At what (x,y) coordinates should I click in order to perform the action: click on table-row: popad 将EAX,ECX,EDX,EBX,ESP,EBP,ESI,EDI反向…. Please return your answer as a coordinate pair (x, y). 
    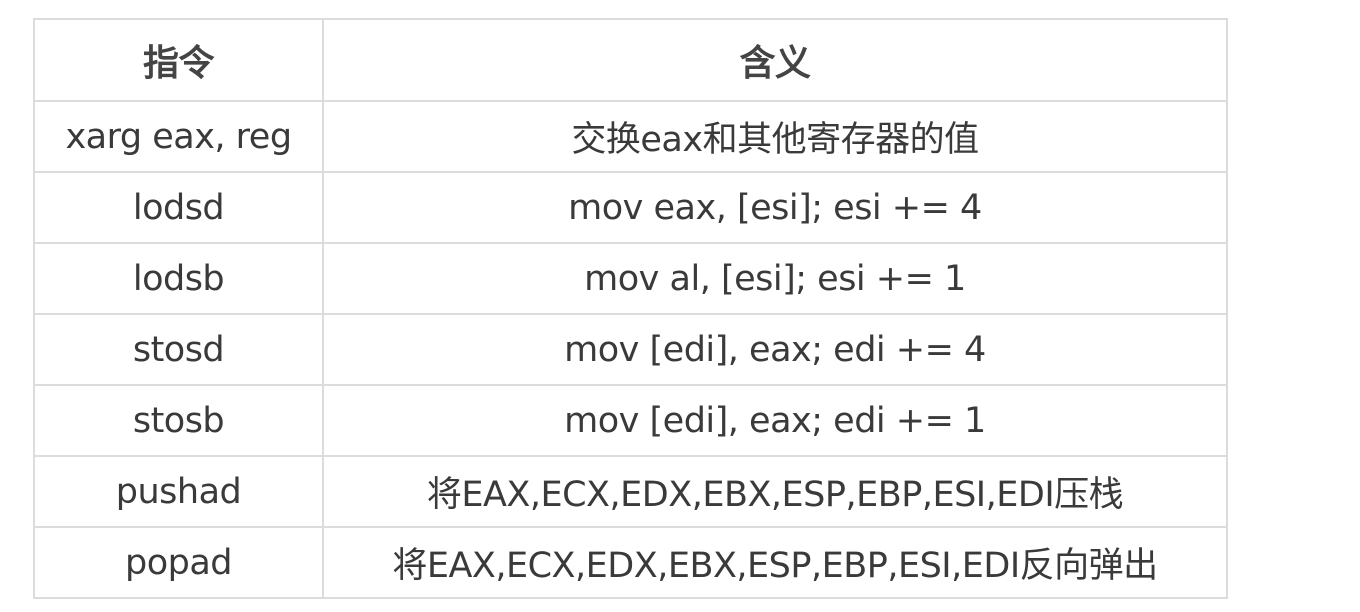
    Looking at the image, I should click on (630, 562).